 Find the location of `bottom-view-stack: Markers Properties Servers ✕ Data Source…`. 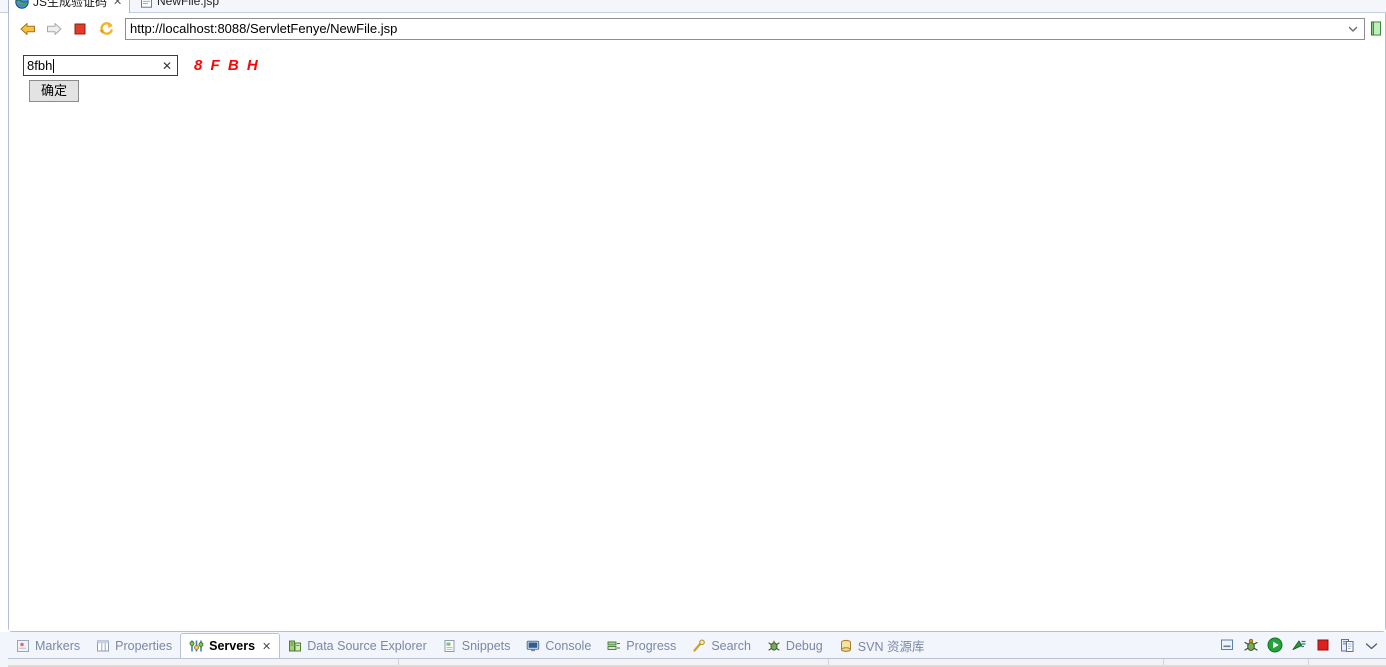

bottom-view-stack: Markers Properties Servers ✕ Data Source… is located at coordinates (693, 649).